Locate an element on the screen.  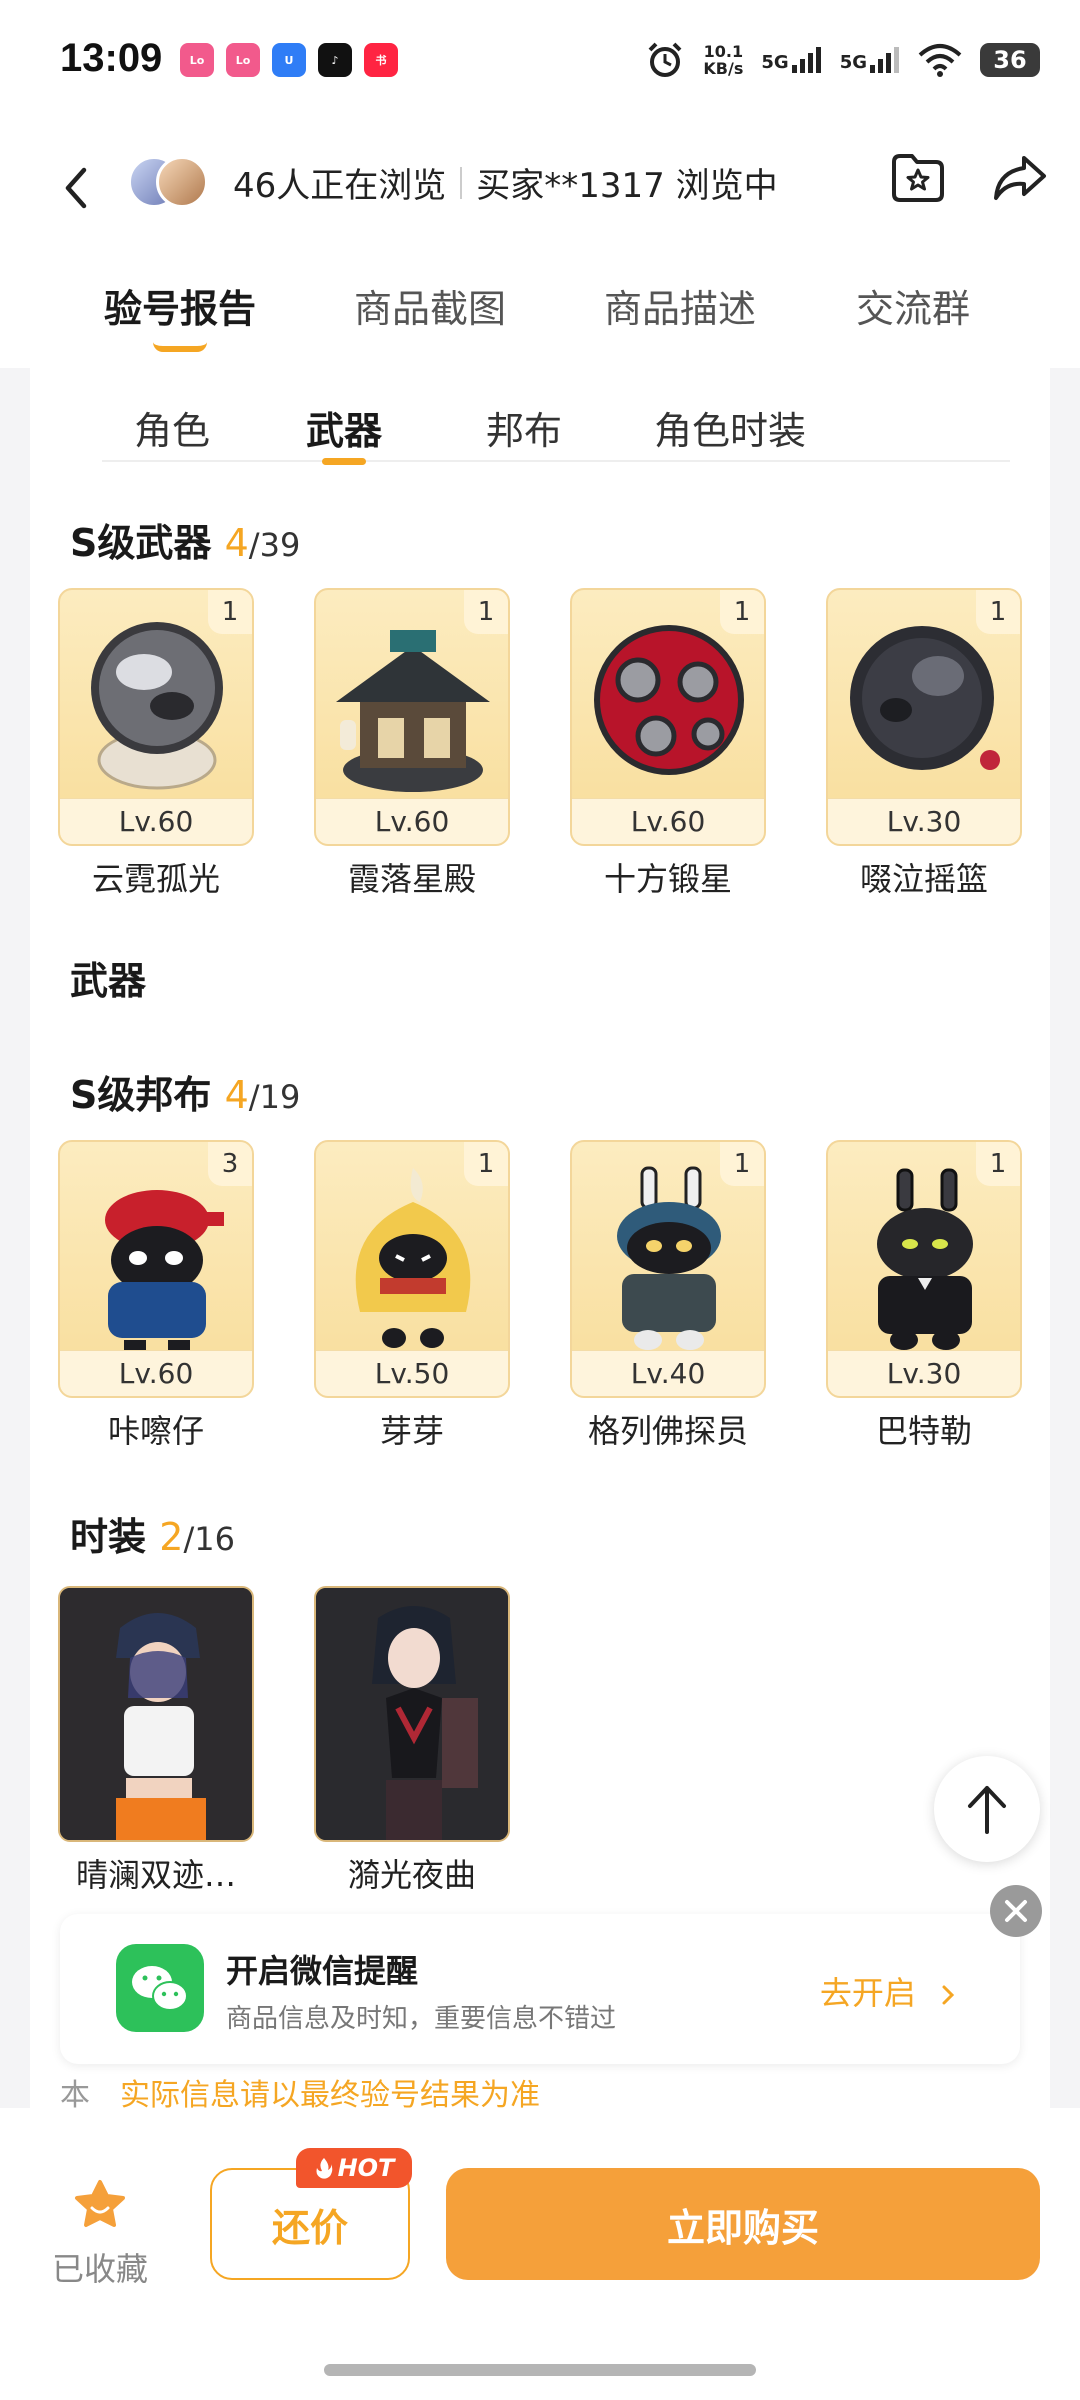
weapon-pavilion-image is located at coordinates (413, 711).